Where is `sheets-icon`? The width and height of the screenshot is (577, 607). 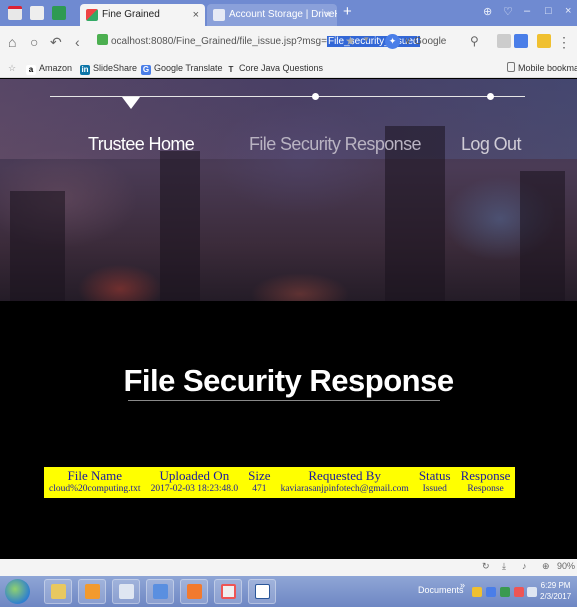 sheets-icon is located at coordinates (59, 13).